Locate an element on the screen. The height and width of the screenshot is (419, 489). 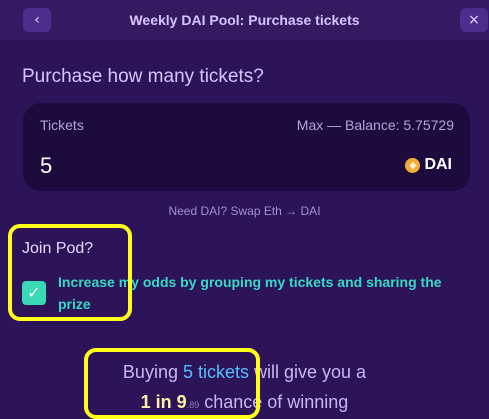
summary-highlight is located at coordinates (172, 383).